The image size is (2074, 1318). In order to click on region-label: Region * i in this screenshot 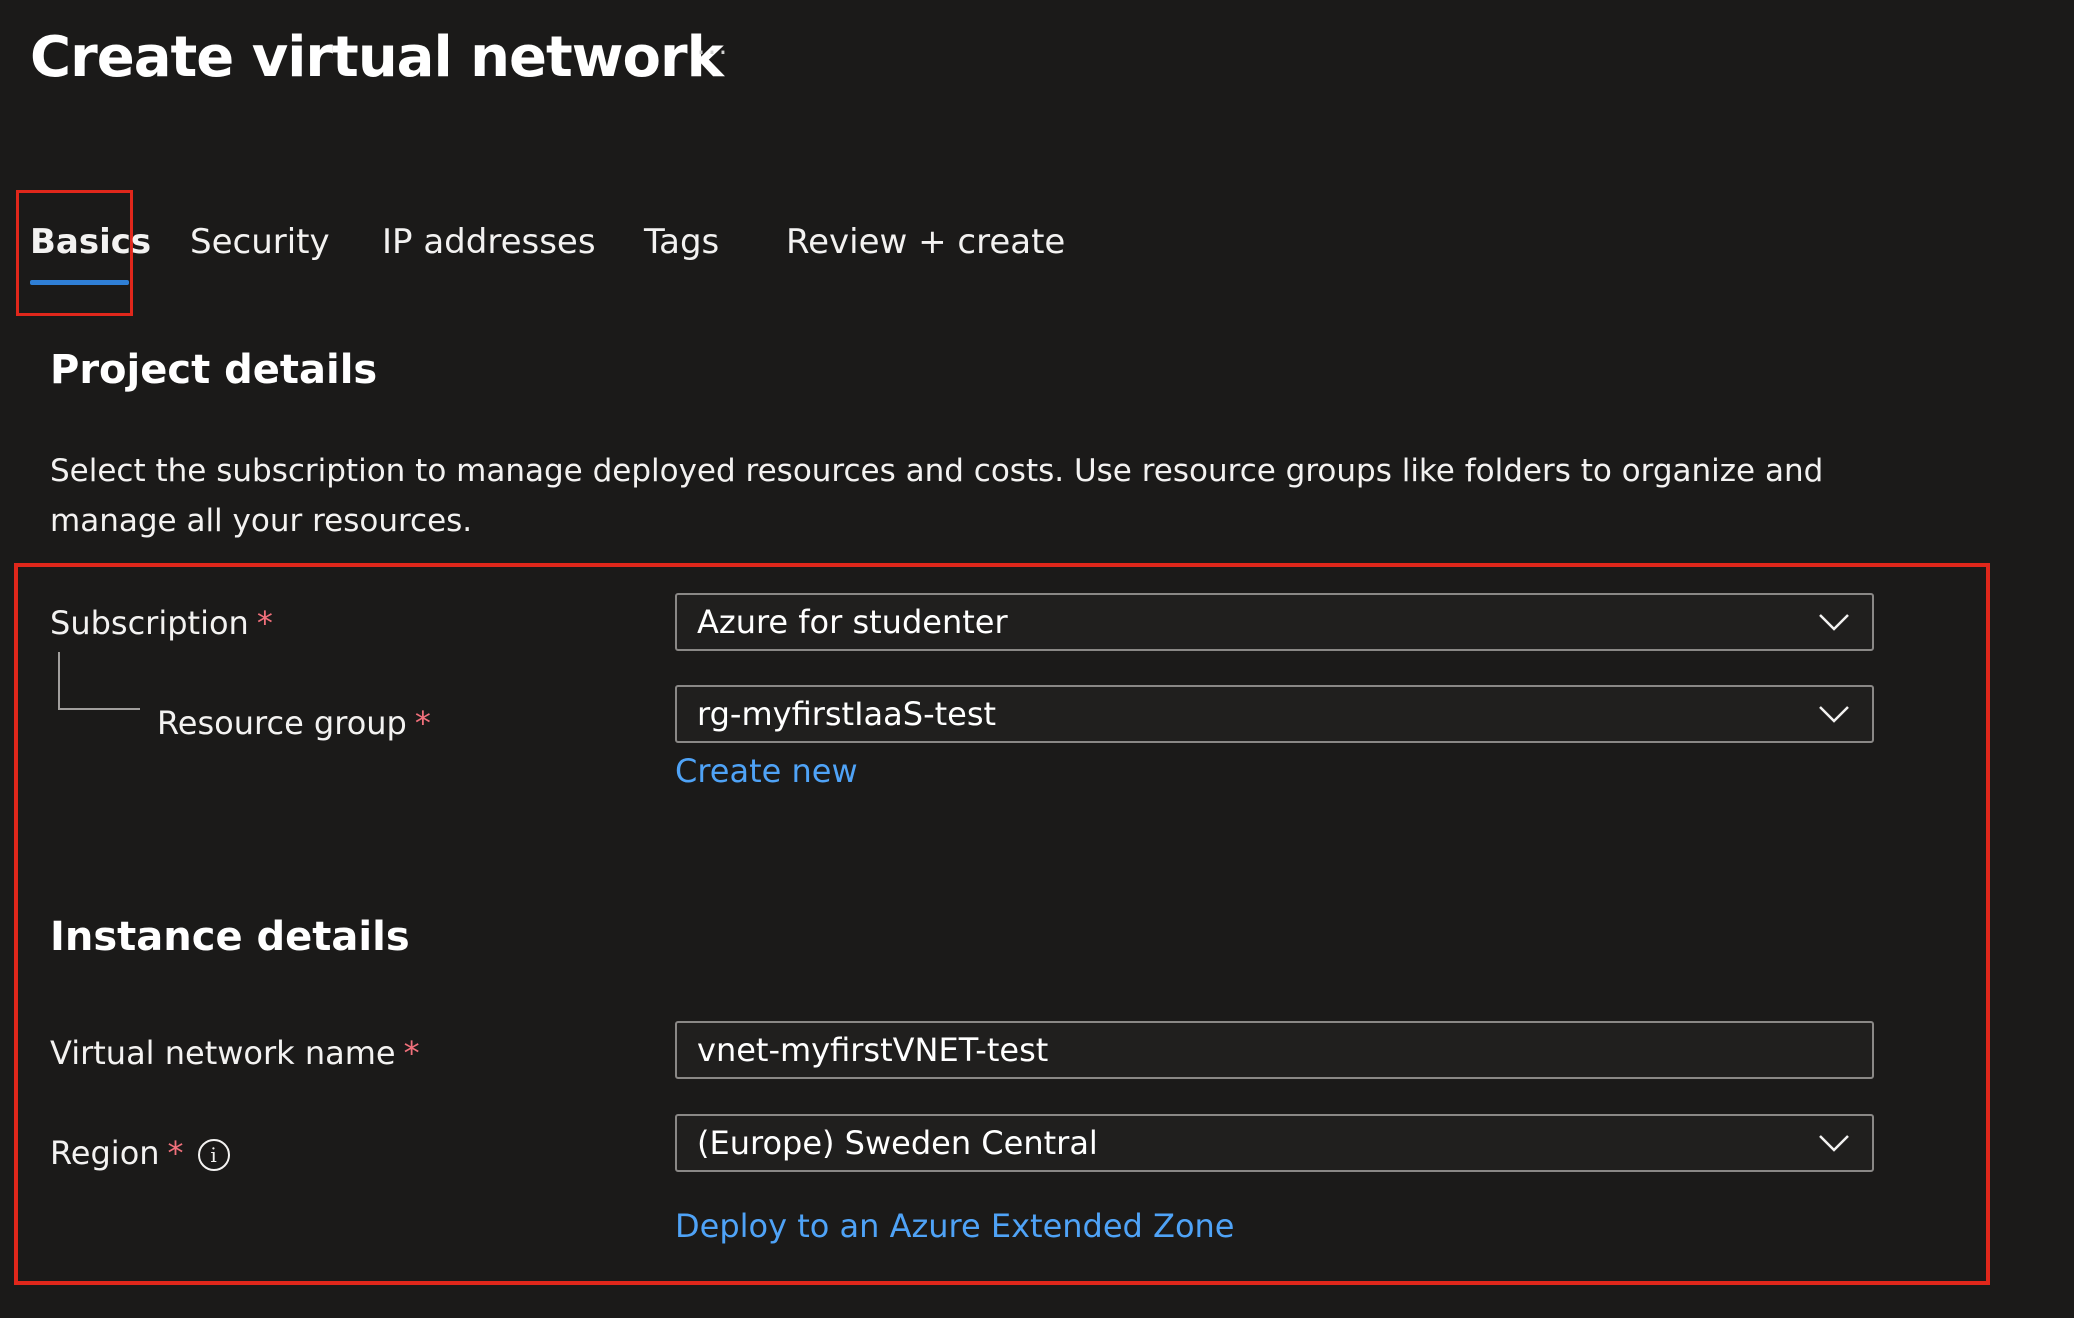, I will do `click(140, 1153)`.